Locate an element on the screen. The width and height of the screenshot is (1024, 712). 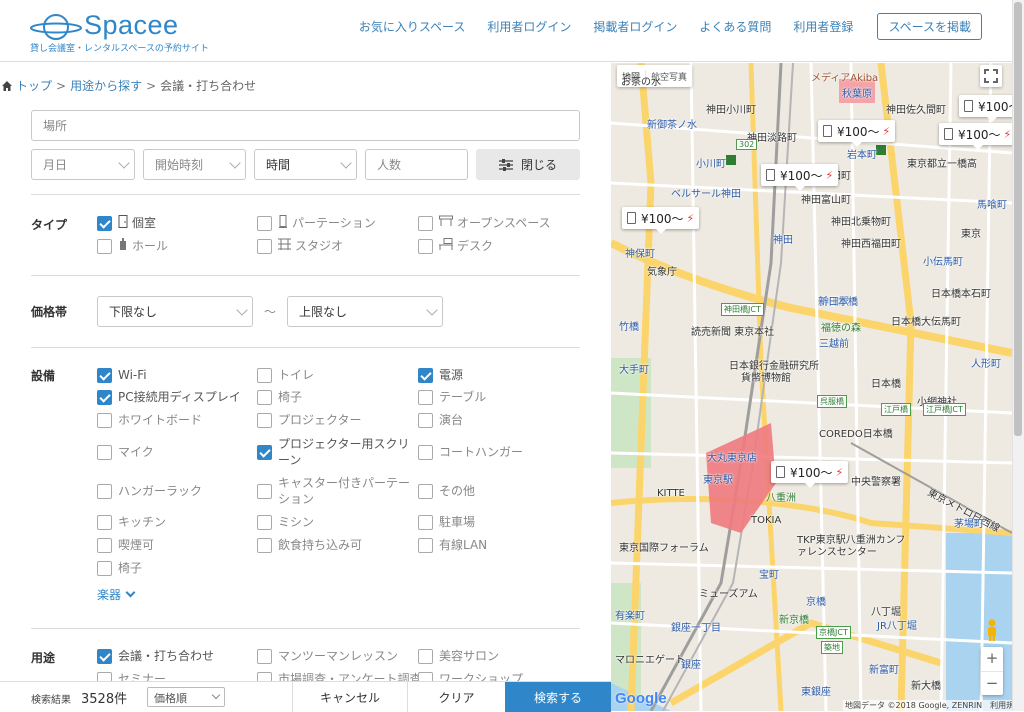
equip-power: 電源 is located at coordinates (440, 375).